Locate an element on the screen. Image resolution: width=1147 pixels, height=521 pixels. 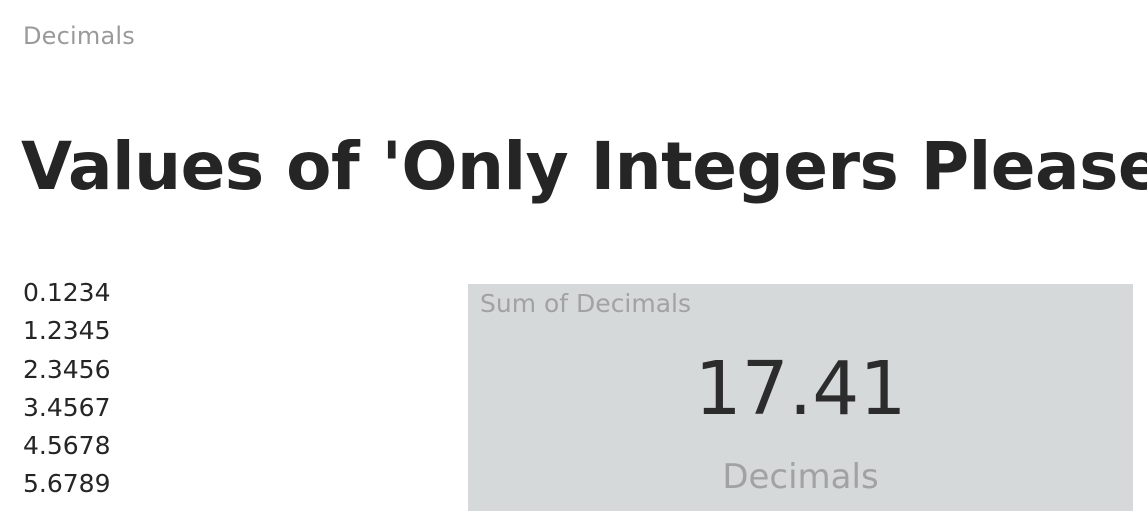
table-row: 4.5678 is located at coordinates (66, 446).